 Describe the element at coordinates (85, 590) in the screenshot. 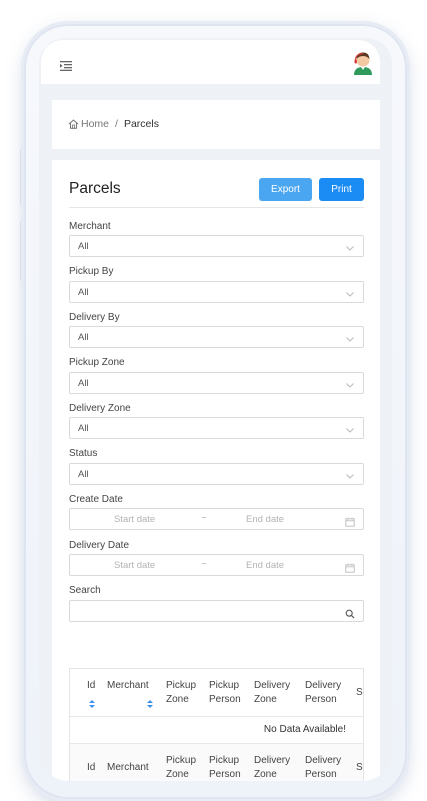

I see `search-label: Search` at that location.